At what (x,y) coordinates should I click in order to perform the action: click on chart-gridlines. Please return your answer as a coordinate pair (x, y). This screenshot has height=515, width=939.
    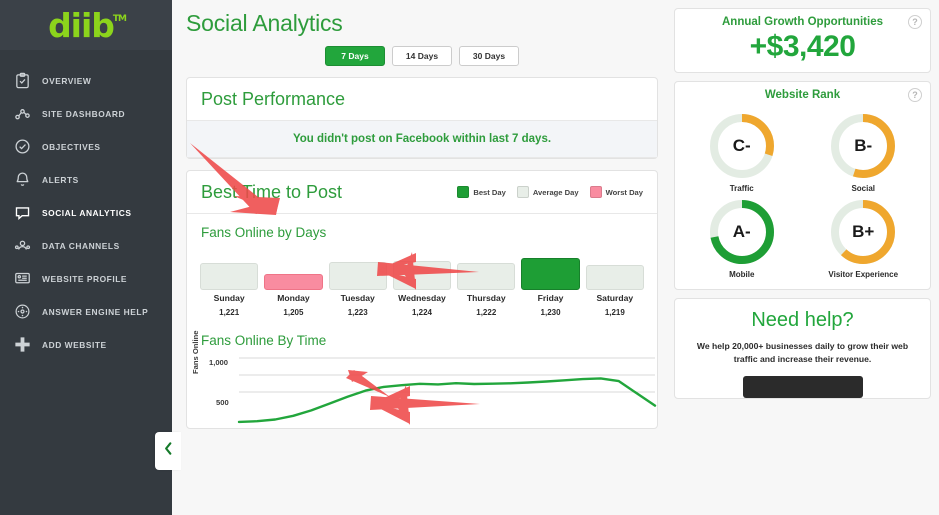
    Looking at the image, I should click on (447, 374).